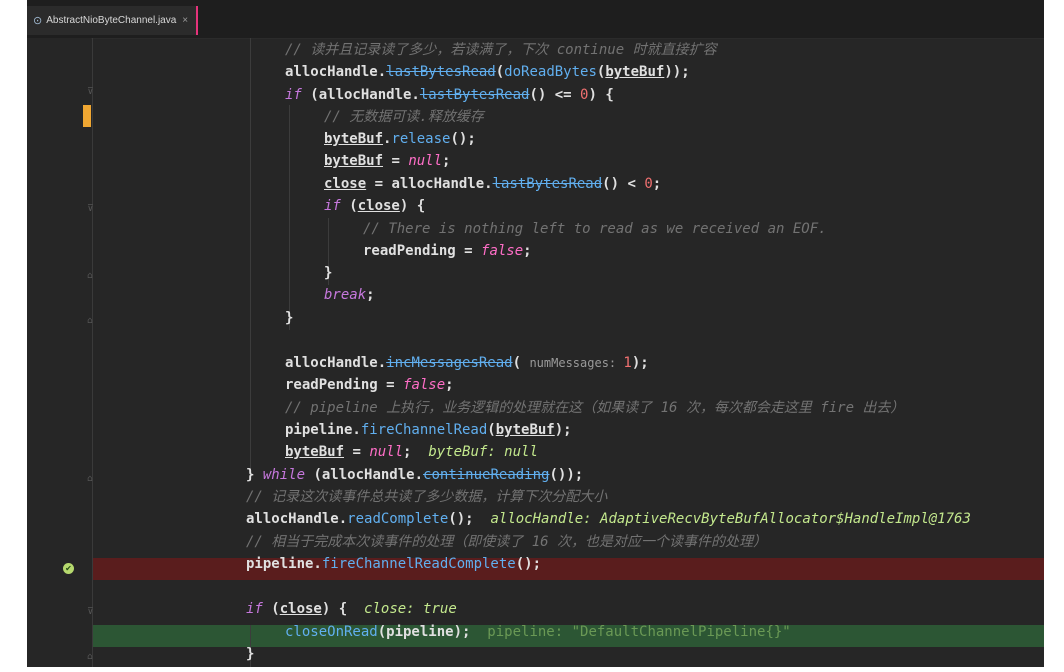 The image size is (1064, 672). Describe the element at coordinates (627, 363) in the screenshot. I see `code-token: 1` at that location.